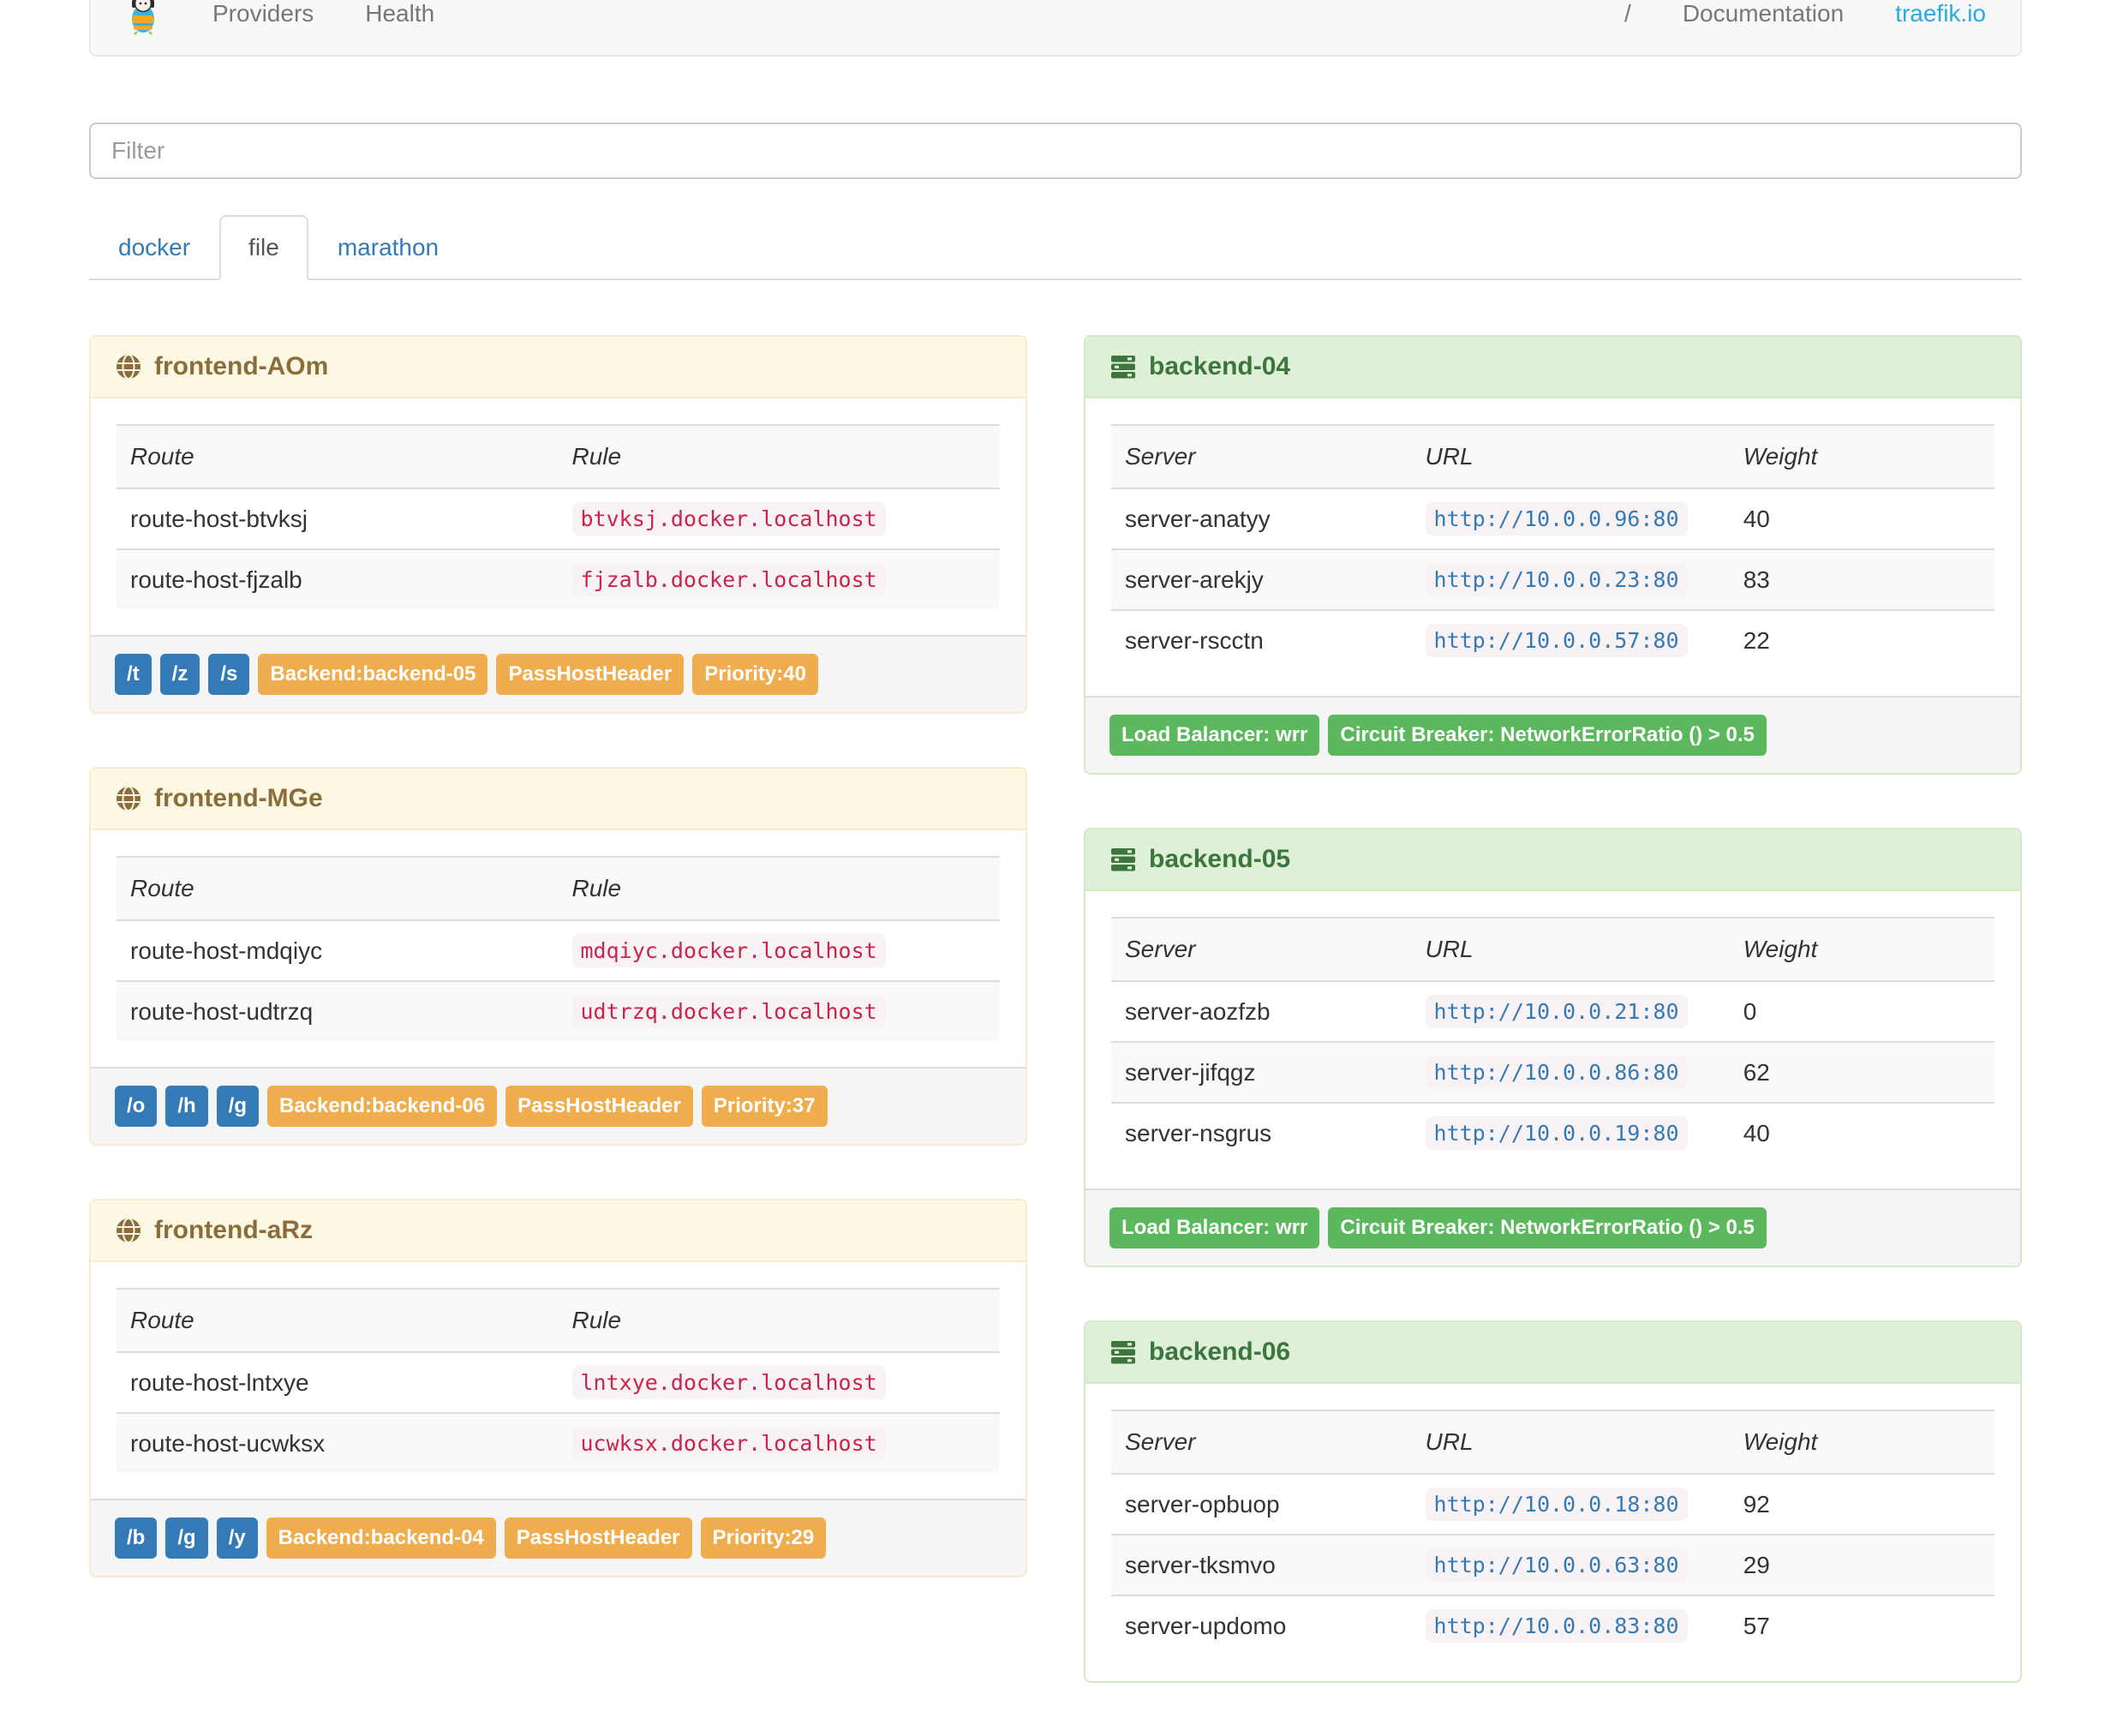 The height and width of the screenshot is (1736, 2111). What do you see at coordinates (1261, 639) in the screenshot?
I see `server-name: server-rscctn` at bounding box center [1261, 639].